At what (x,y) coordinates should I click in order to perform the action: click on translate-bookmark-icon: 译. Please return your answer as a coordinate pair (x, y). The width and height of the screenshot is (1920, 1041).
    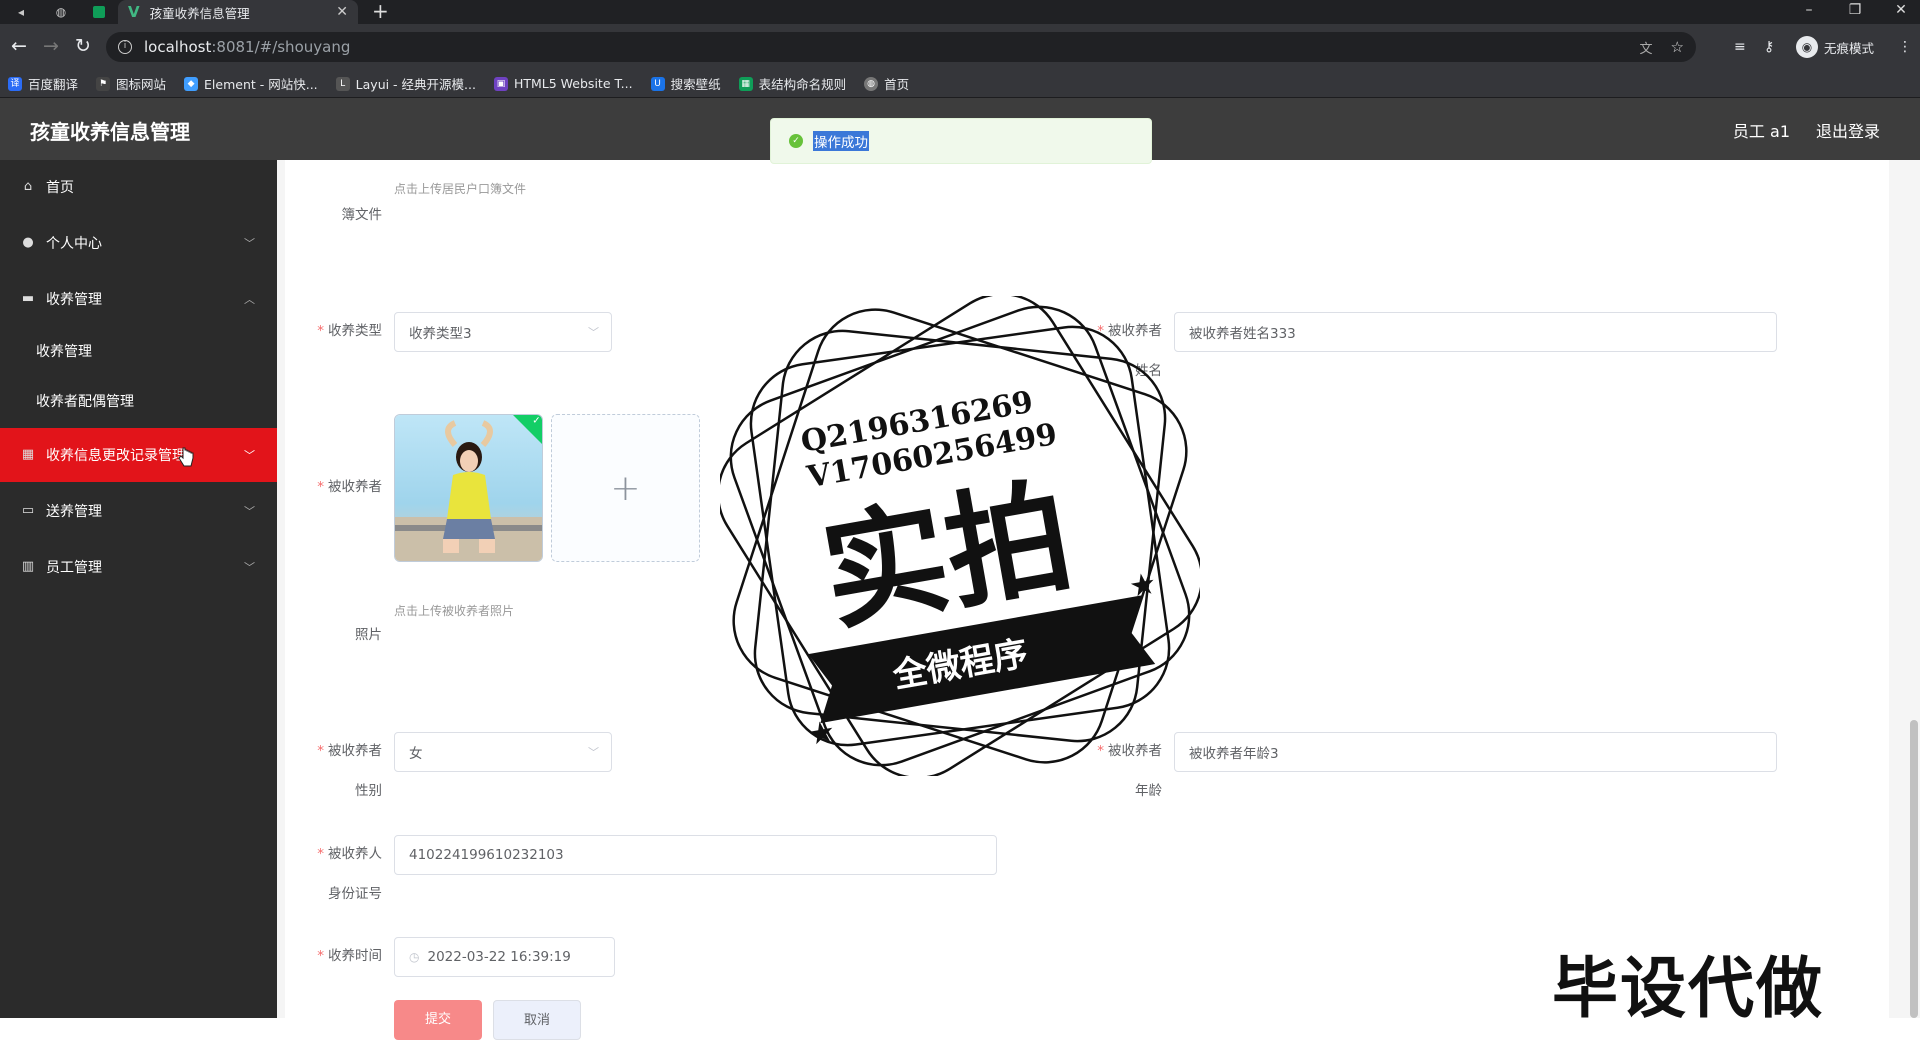
    Looking at the image, I should click on (15, 83).